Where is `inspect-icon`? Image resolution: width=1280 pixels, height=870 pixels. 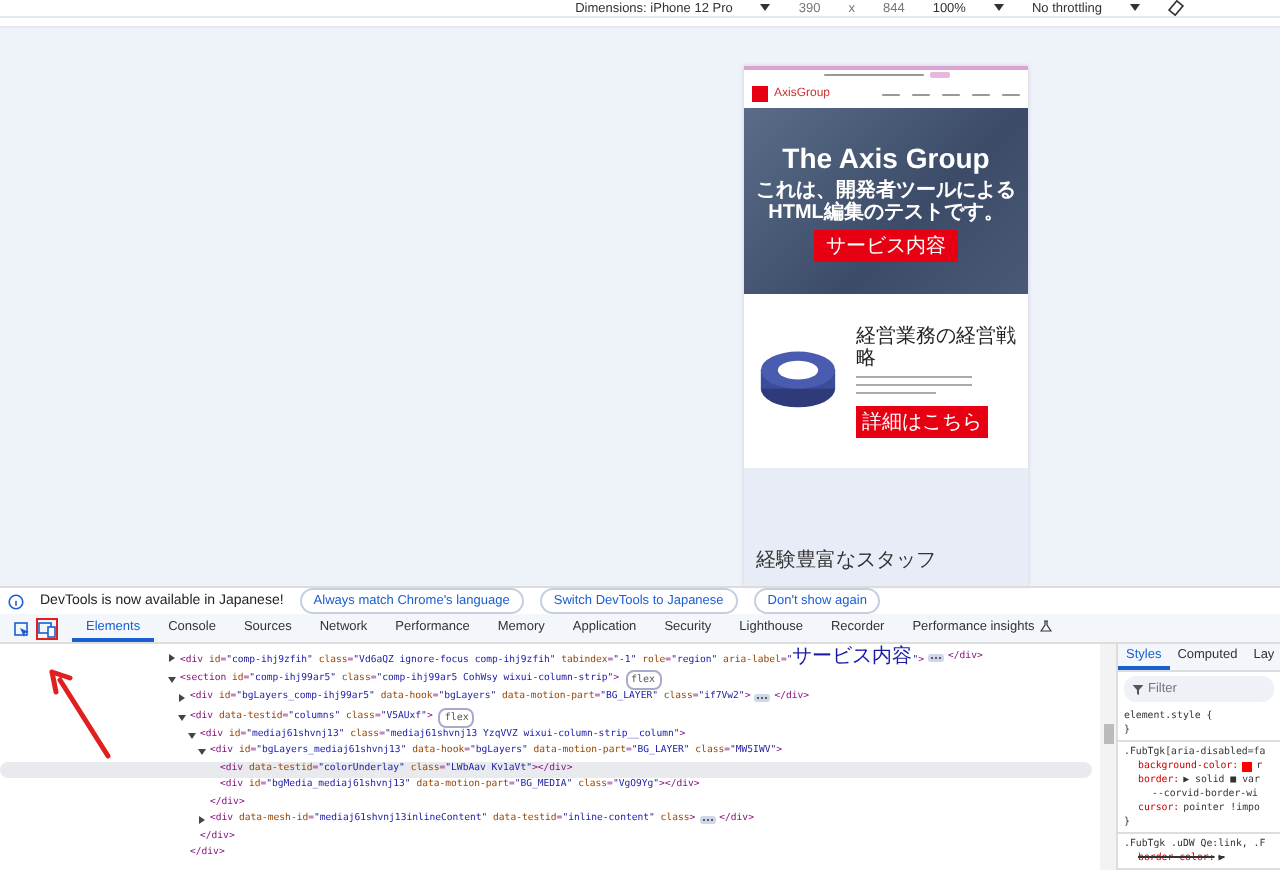 inspect-icon is located at coordinates (21, 629).